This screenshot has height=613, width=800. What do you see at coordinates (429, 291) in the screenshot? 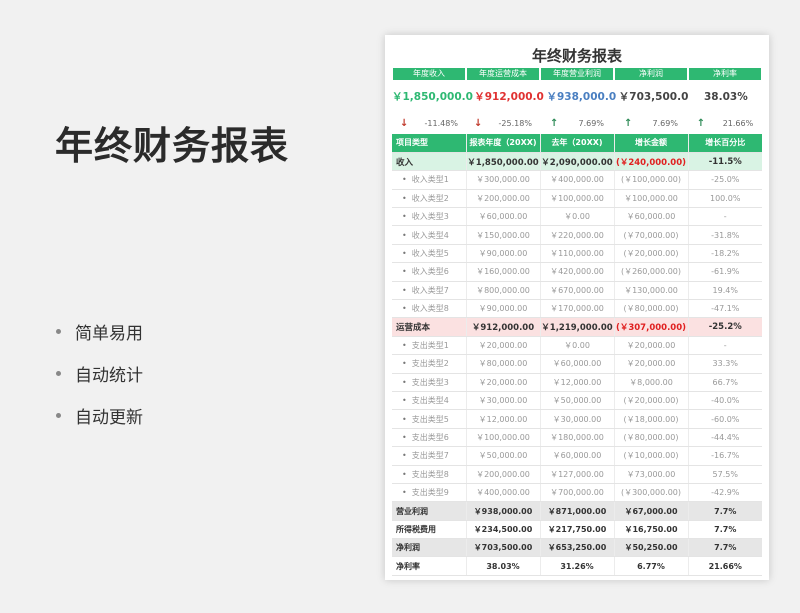
I see `row-label: 收入类型7` at bounding box center [429, 291].